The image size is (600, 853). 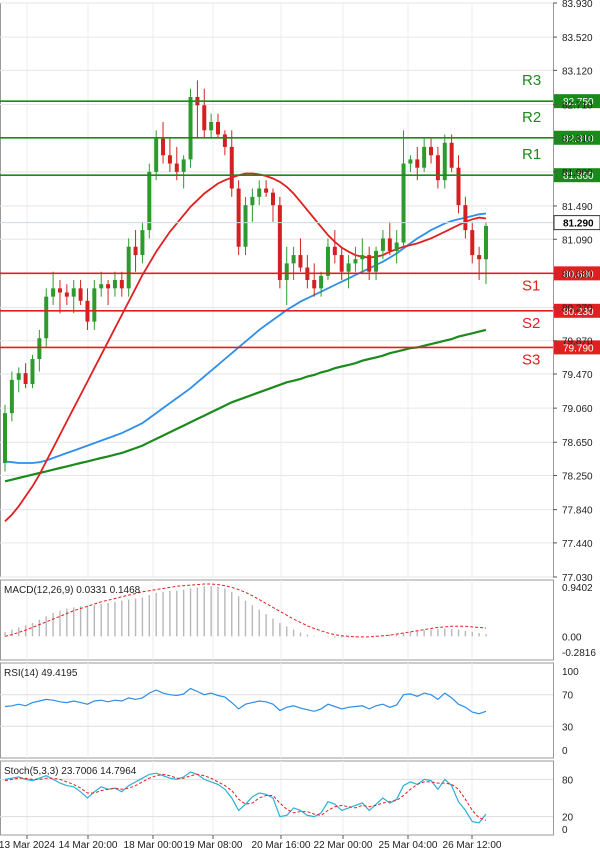 I want to click on price-tick-label: 79.870, so click(x=577, y=342).